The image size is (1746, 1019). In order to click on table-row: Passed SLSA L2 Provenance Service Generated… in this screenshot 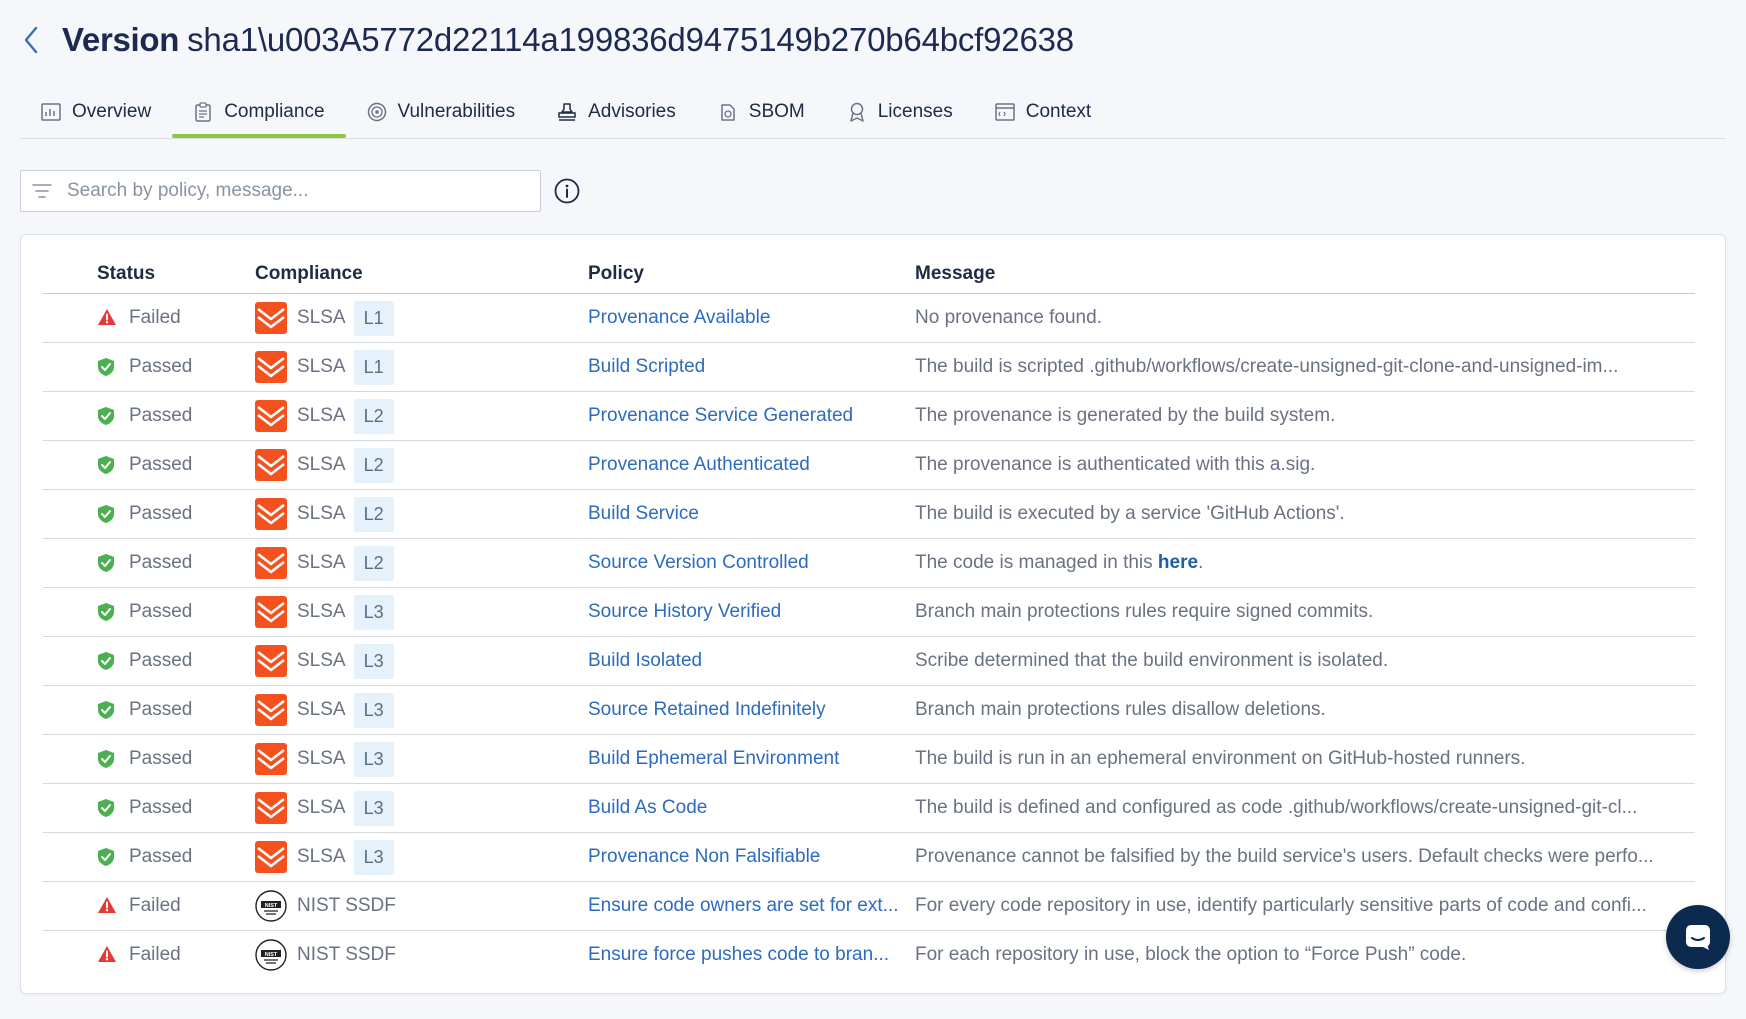, I will do `click(869, 416)`.